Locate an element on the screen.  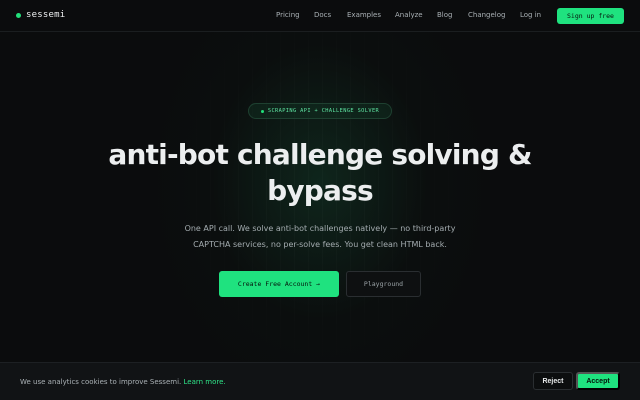
cookie-accept-button: Accept is located at coordinates (598, 381).